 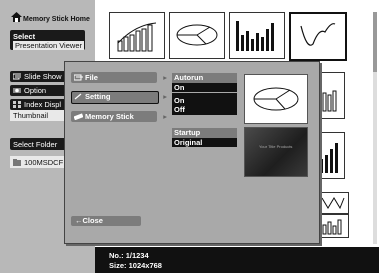 What do you see at coordinates (109, 116) in the screenshot?
I see `menu-item-memory-stick-label: Memory Stick` at bounding box center [109, 116].